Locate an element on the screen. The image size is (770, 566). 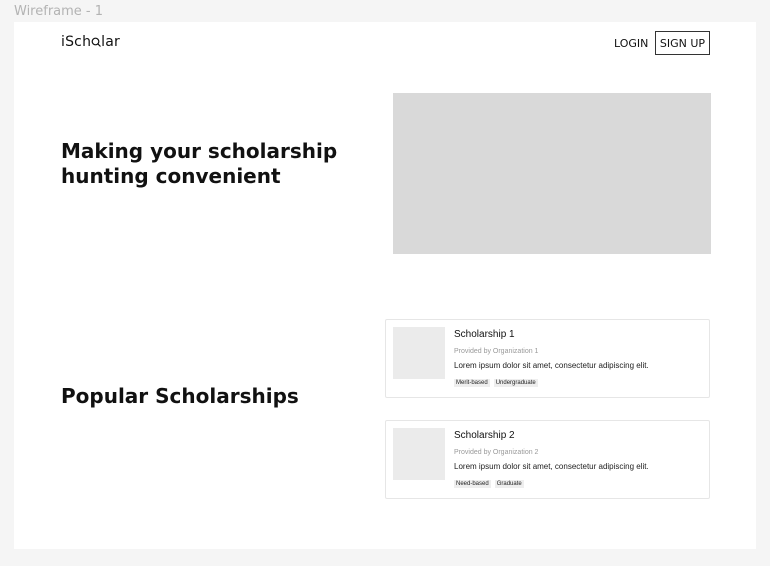
tag-badge: Merit-based is located at coordinates (472, 383).